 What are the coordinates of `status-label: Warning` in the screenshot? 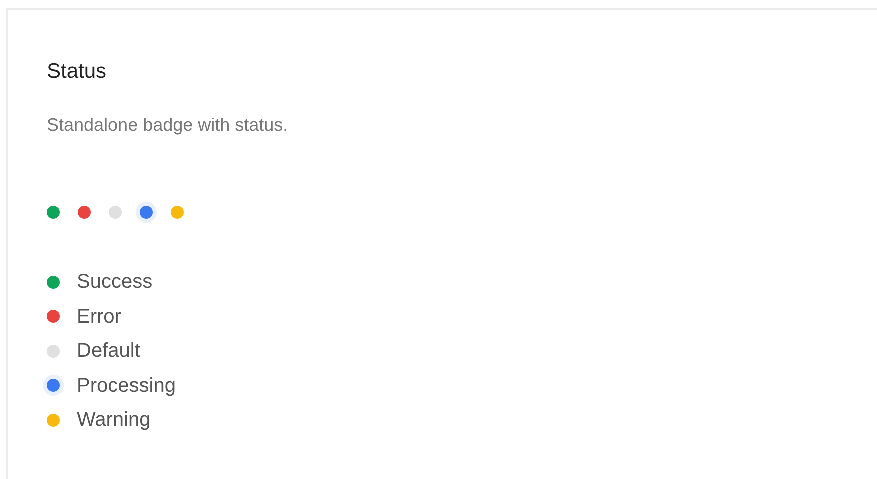 It's located at (114, 421).